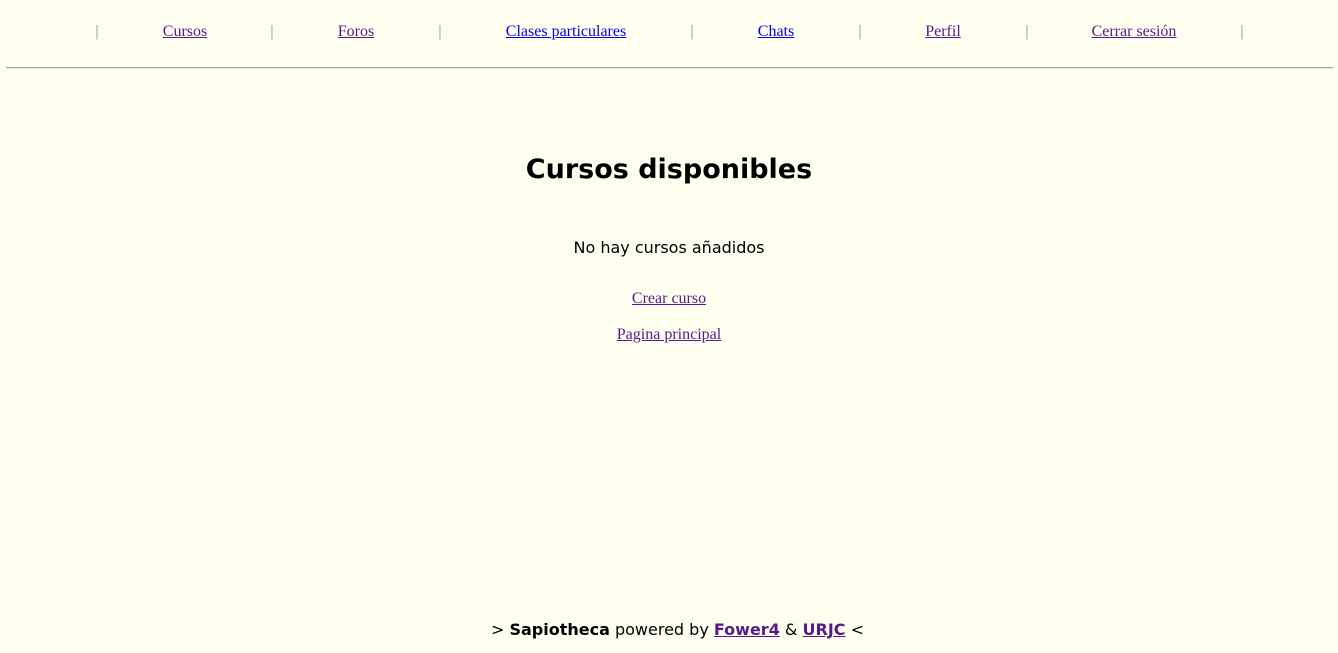 The width and height of the screenshot is (1338, 653). I want to click on nav-link-perfil: Perfil, so click(943, 32).